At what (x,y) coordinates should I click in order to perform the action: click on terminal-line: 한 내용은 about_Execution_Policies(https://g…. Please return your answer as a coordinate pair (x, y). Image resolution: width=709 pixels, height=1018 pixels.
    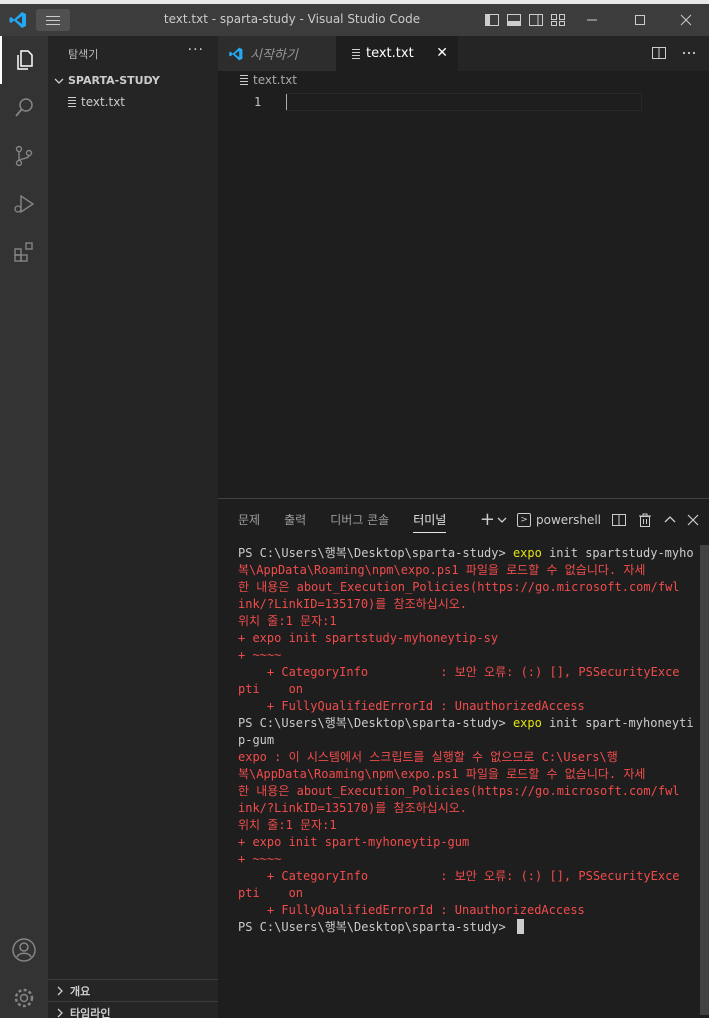
    Looking at the image, I should click on (468, 791).